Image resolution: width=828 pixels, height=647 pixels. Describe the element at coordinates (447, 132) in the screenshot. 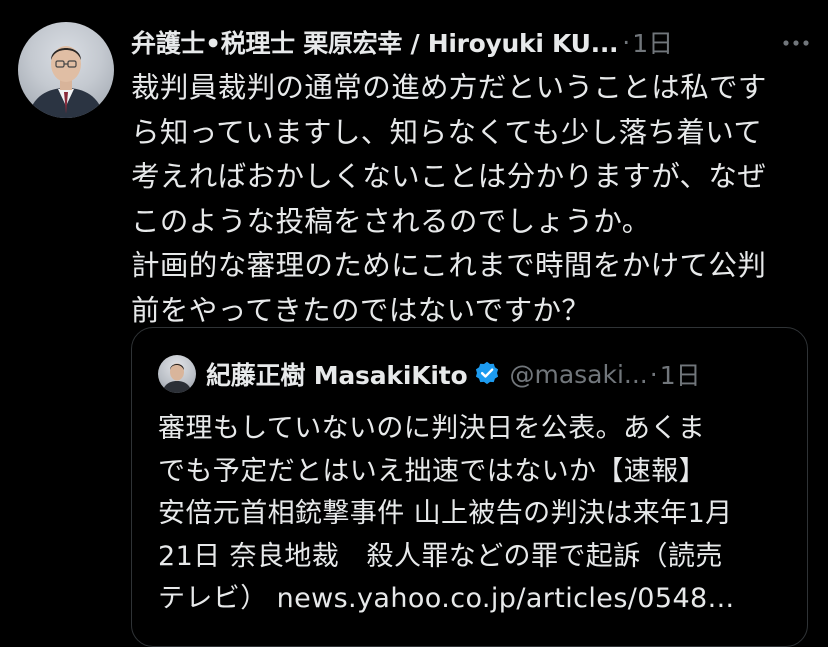

I see `tweet-text-line: ら知っていますし、知らなくても少し落ち着いて` at that location.